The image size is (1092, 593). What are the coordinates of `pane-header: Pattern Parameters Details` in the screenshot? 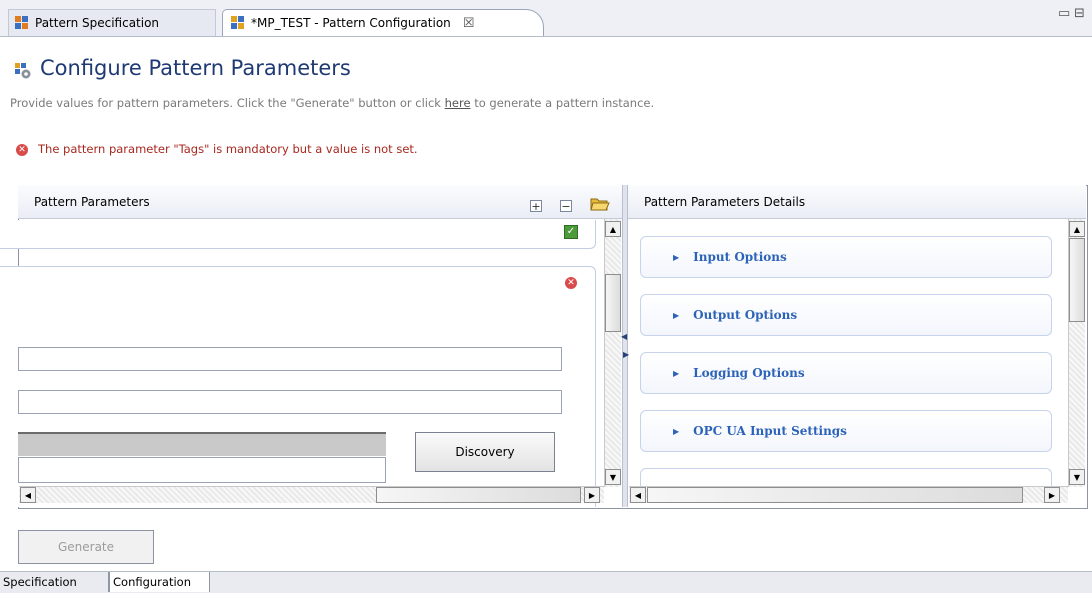 It's located at (857, 202).